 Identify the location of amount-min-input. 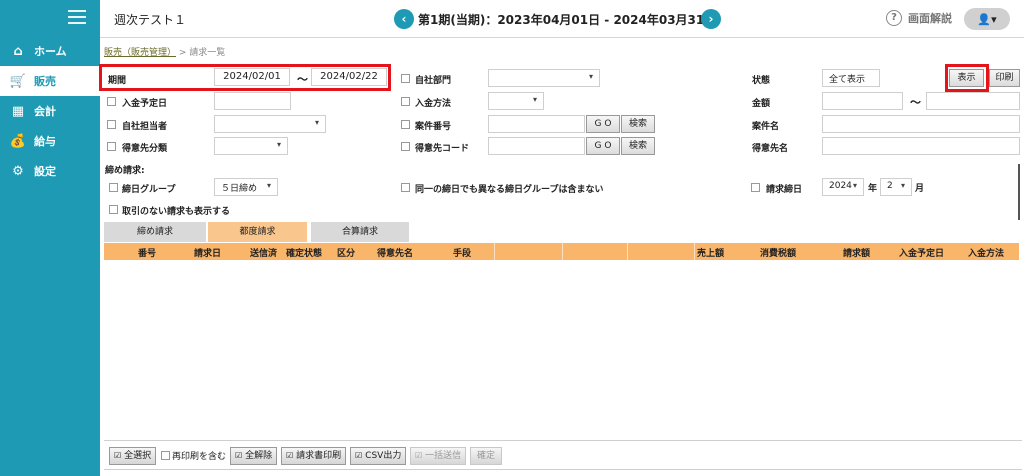
(862, 101).